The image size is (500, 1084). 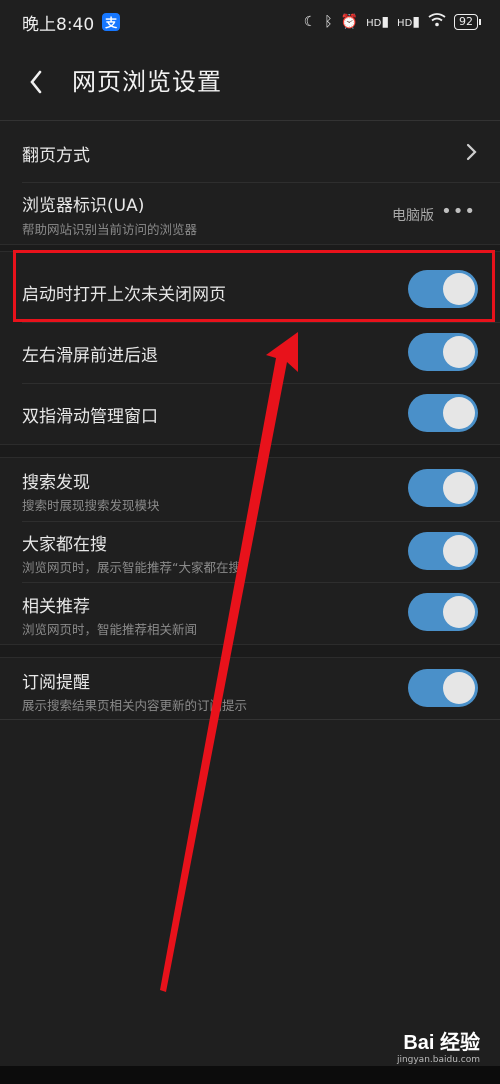 I want to click on search-discover-toggle, so click(x=443, y=488).